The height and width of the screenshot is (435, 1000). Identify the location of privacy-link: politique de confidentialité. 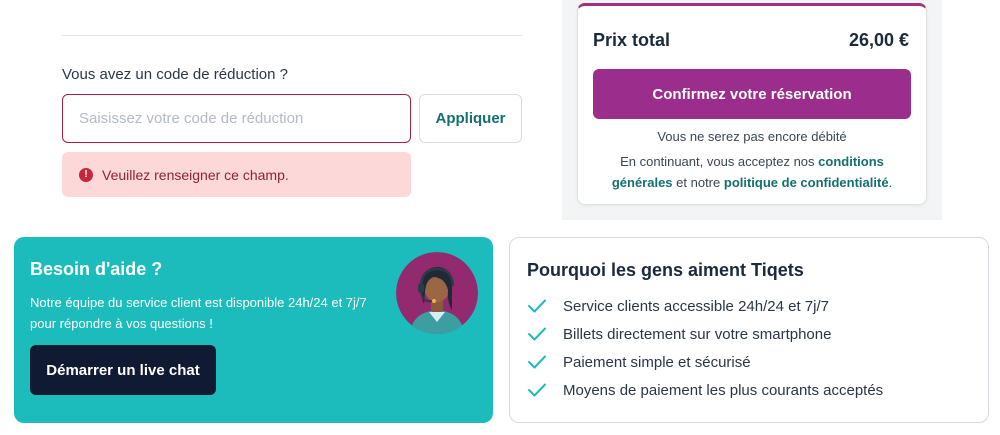
(806, 182).